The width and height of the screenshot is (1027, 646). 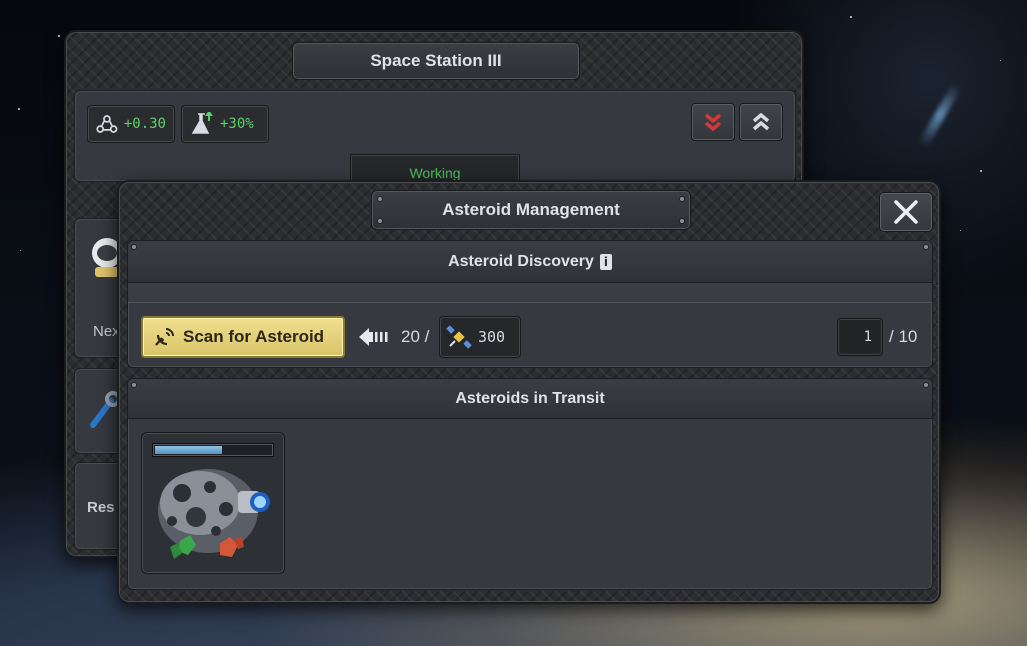 I want to click on collapse-button, so click(x=713, y=122).